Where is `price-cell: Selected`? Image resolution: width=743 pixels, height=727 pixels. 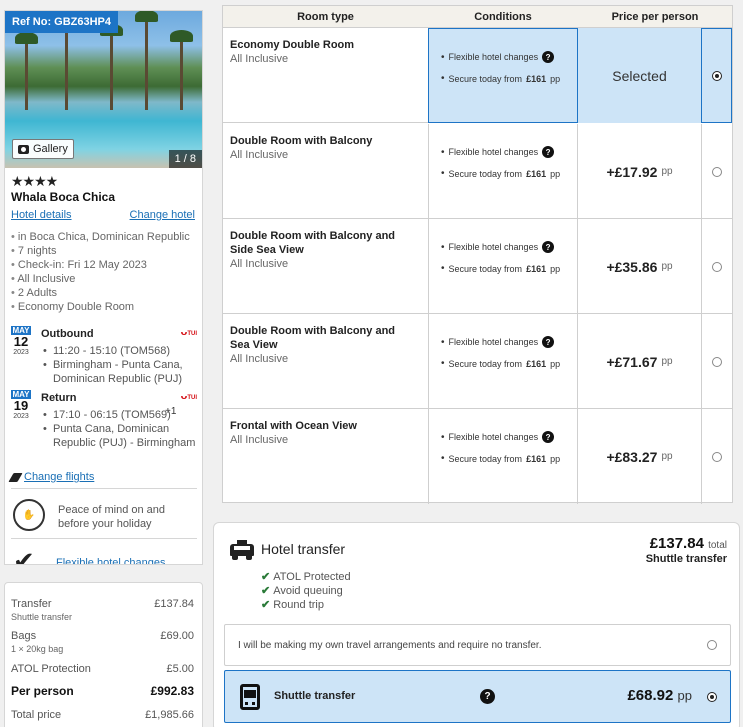 price-cell: Selected is located at coordinates (639, 75).